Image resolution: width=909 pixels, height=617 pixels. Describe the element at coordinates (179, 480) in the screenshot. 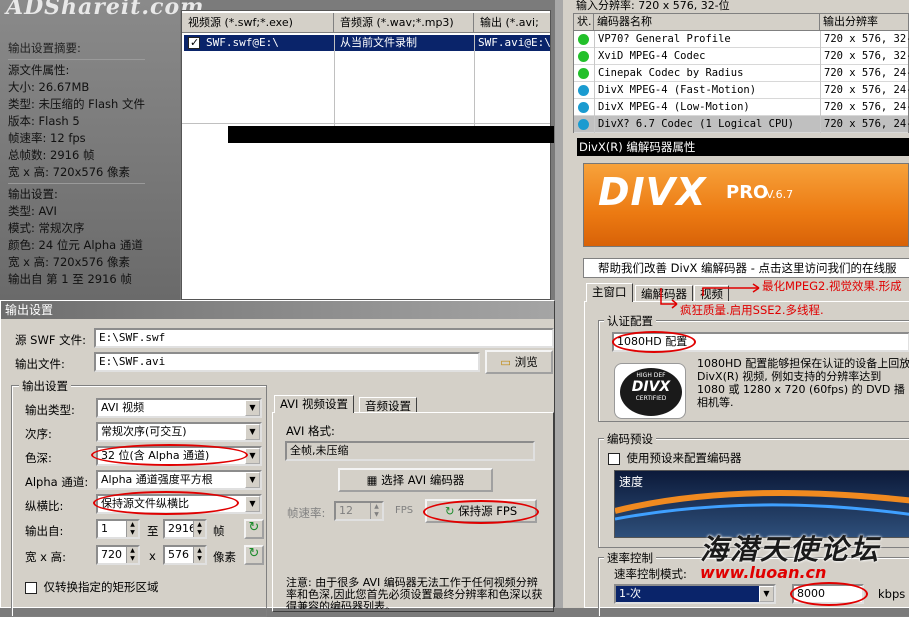

I see `alpha-channel-select: Alpha 通道强度平方根 ▼` at that location.